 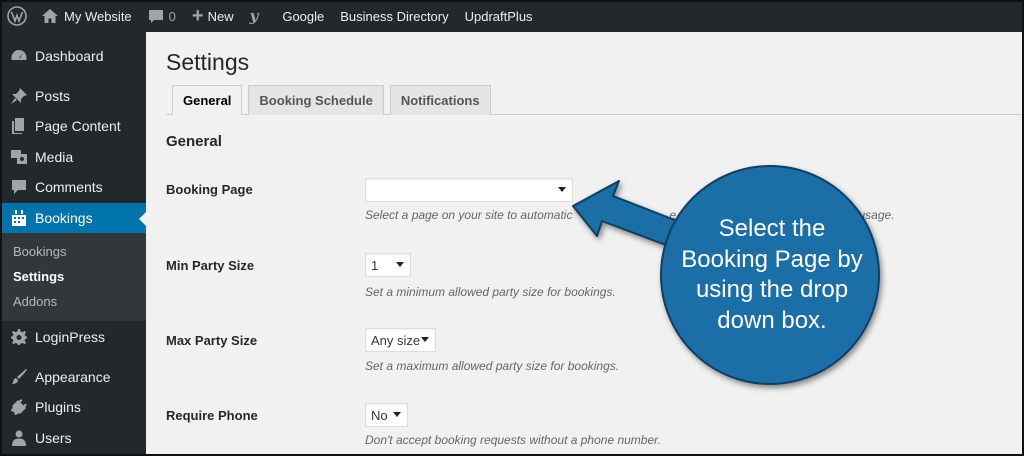 I want to click on sidebar-item-label: Comments, so click(x=69, y=187).